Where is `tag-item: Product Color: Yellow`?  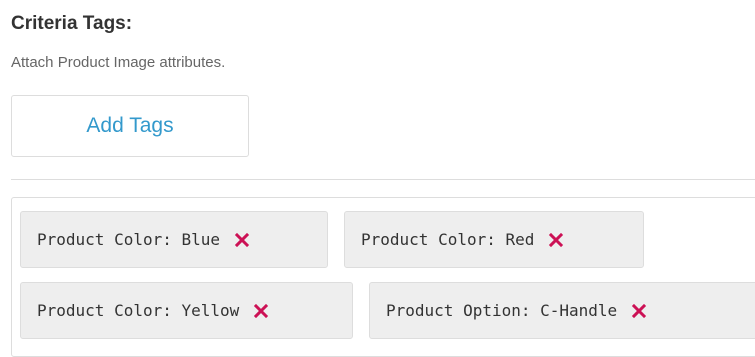
tag-item: Product Color: Yellow is located at coordinates (186, 310).